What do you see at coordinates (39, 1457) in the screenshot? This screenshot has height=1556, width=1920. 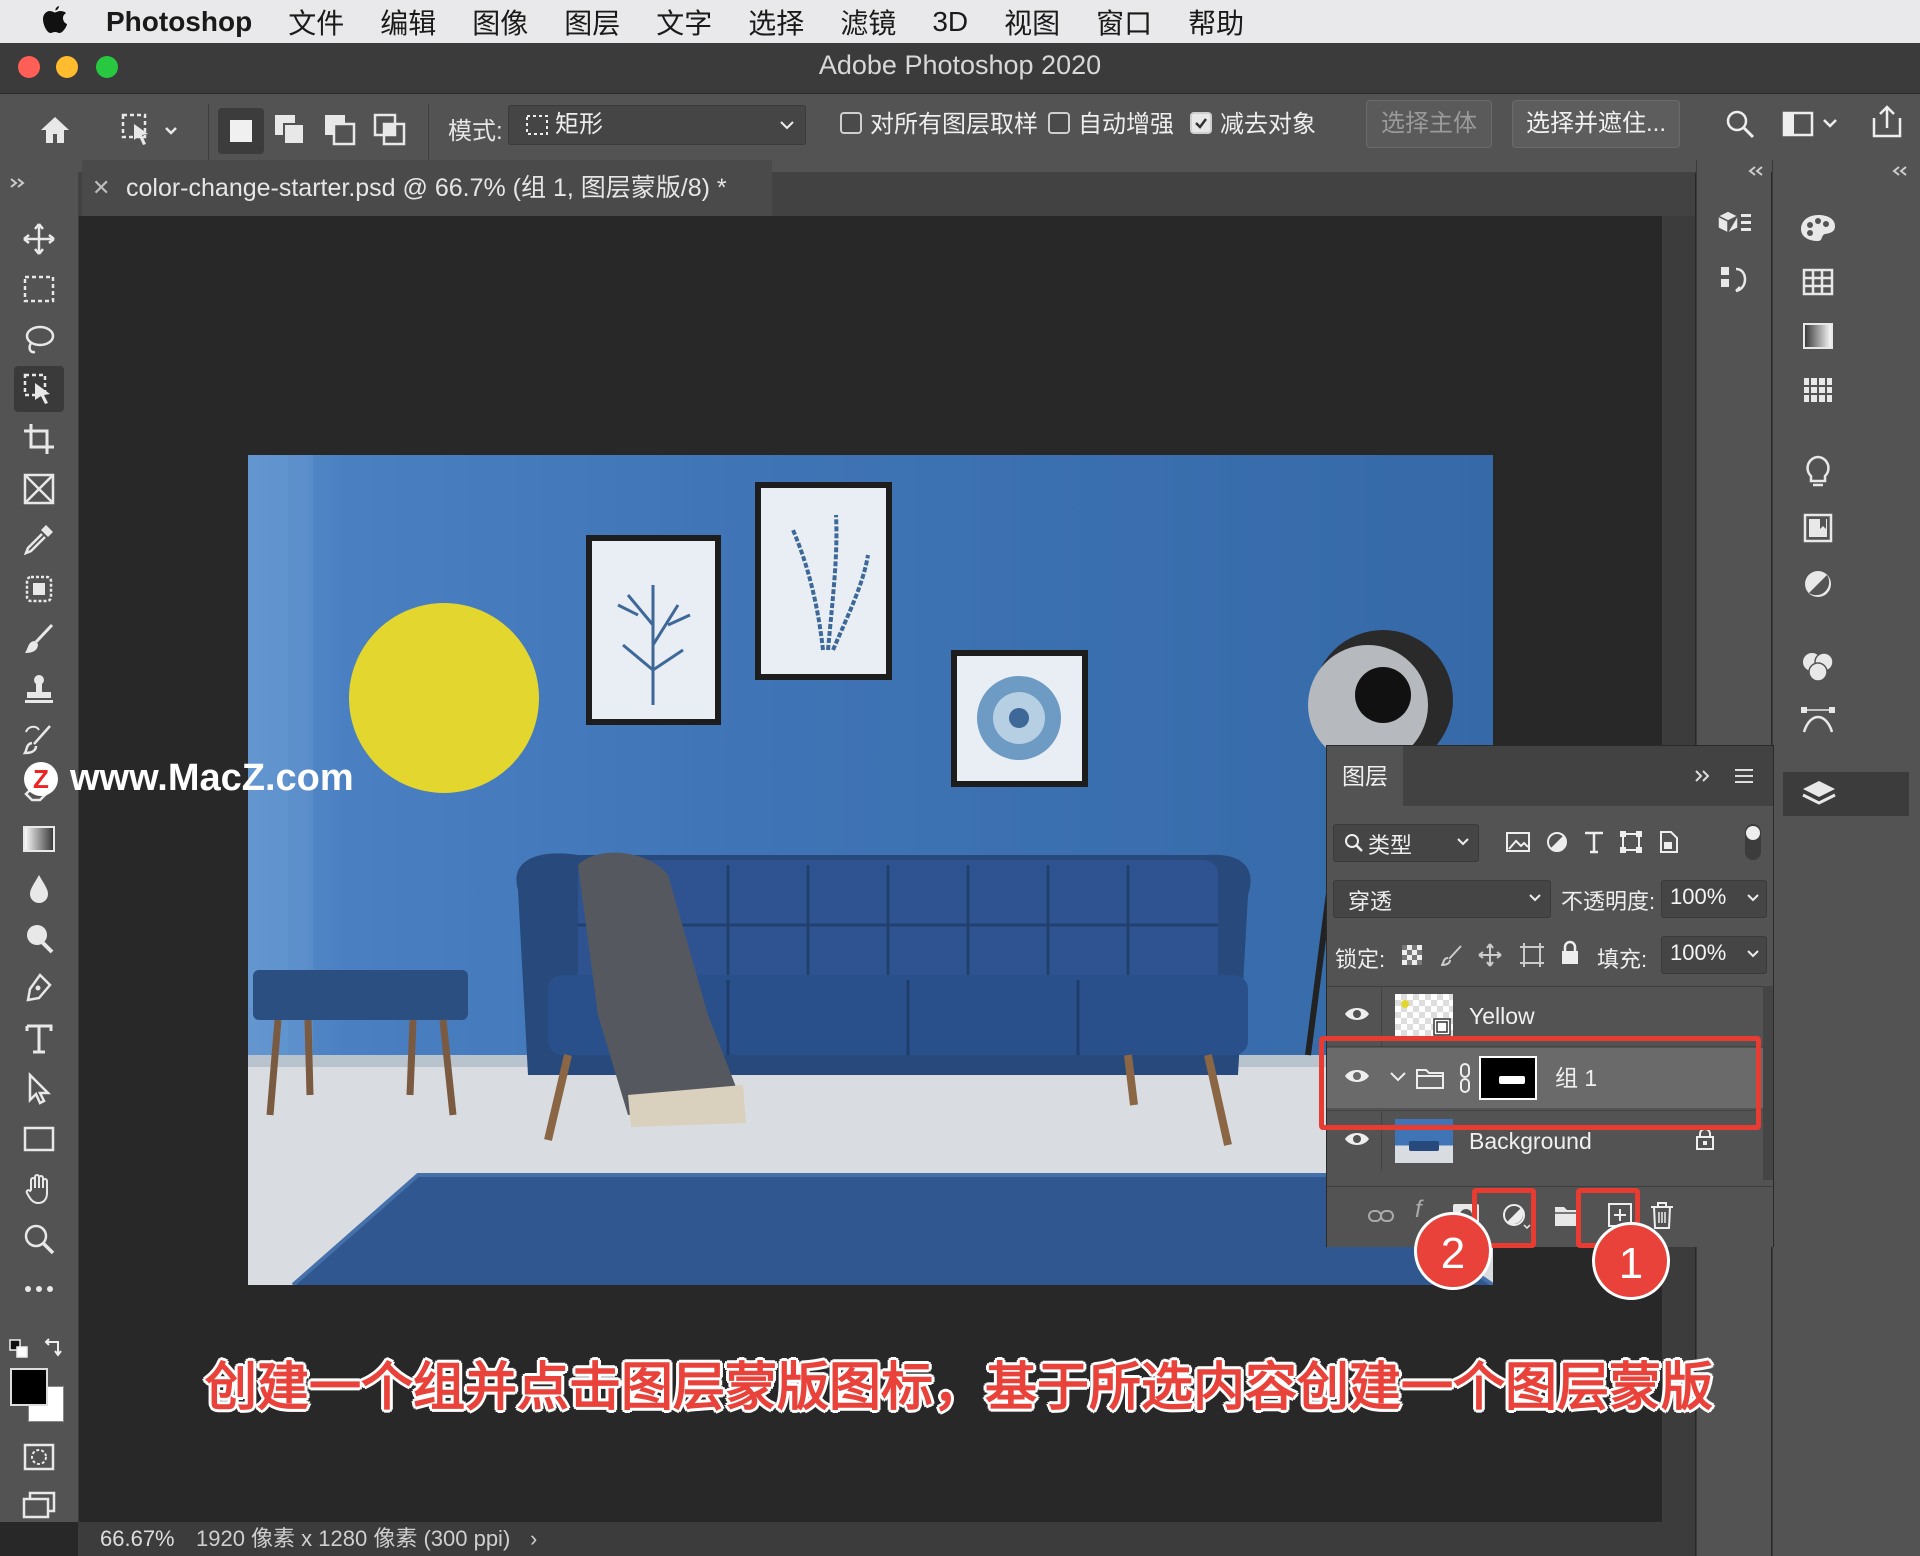 I see `quick-mask-button` at bounding box center [39, 1457].